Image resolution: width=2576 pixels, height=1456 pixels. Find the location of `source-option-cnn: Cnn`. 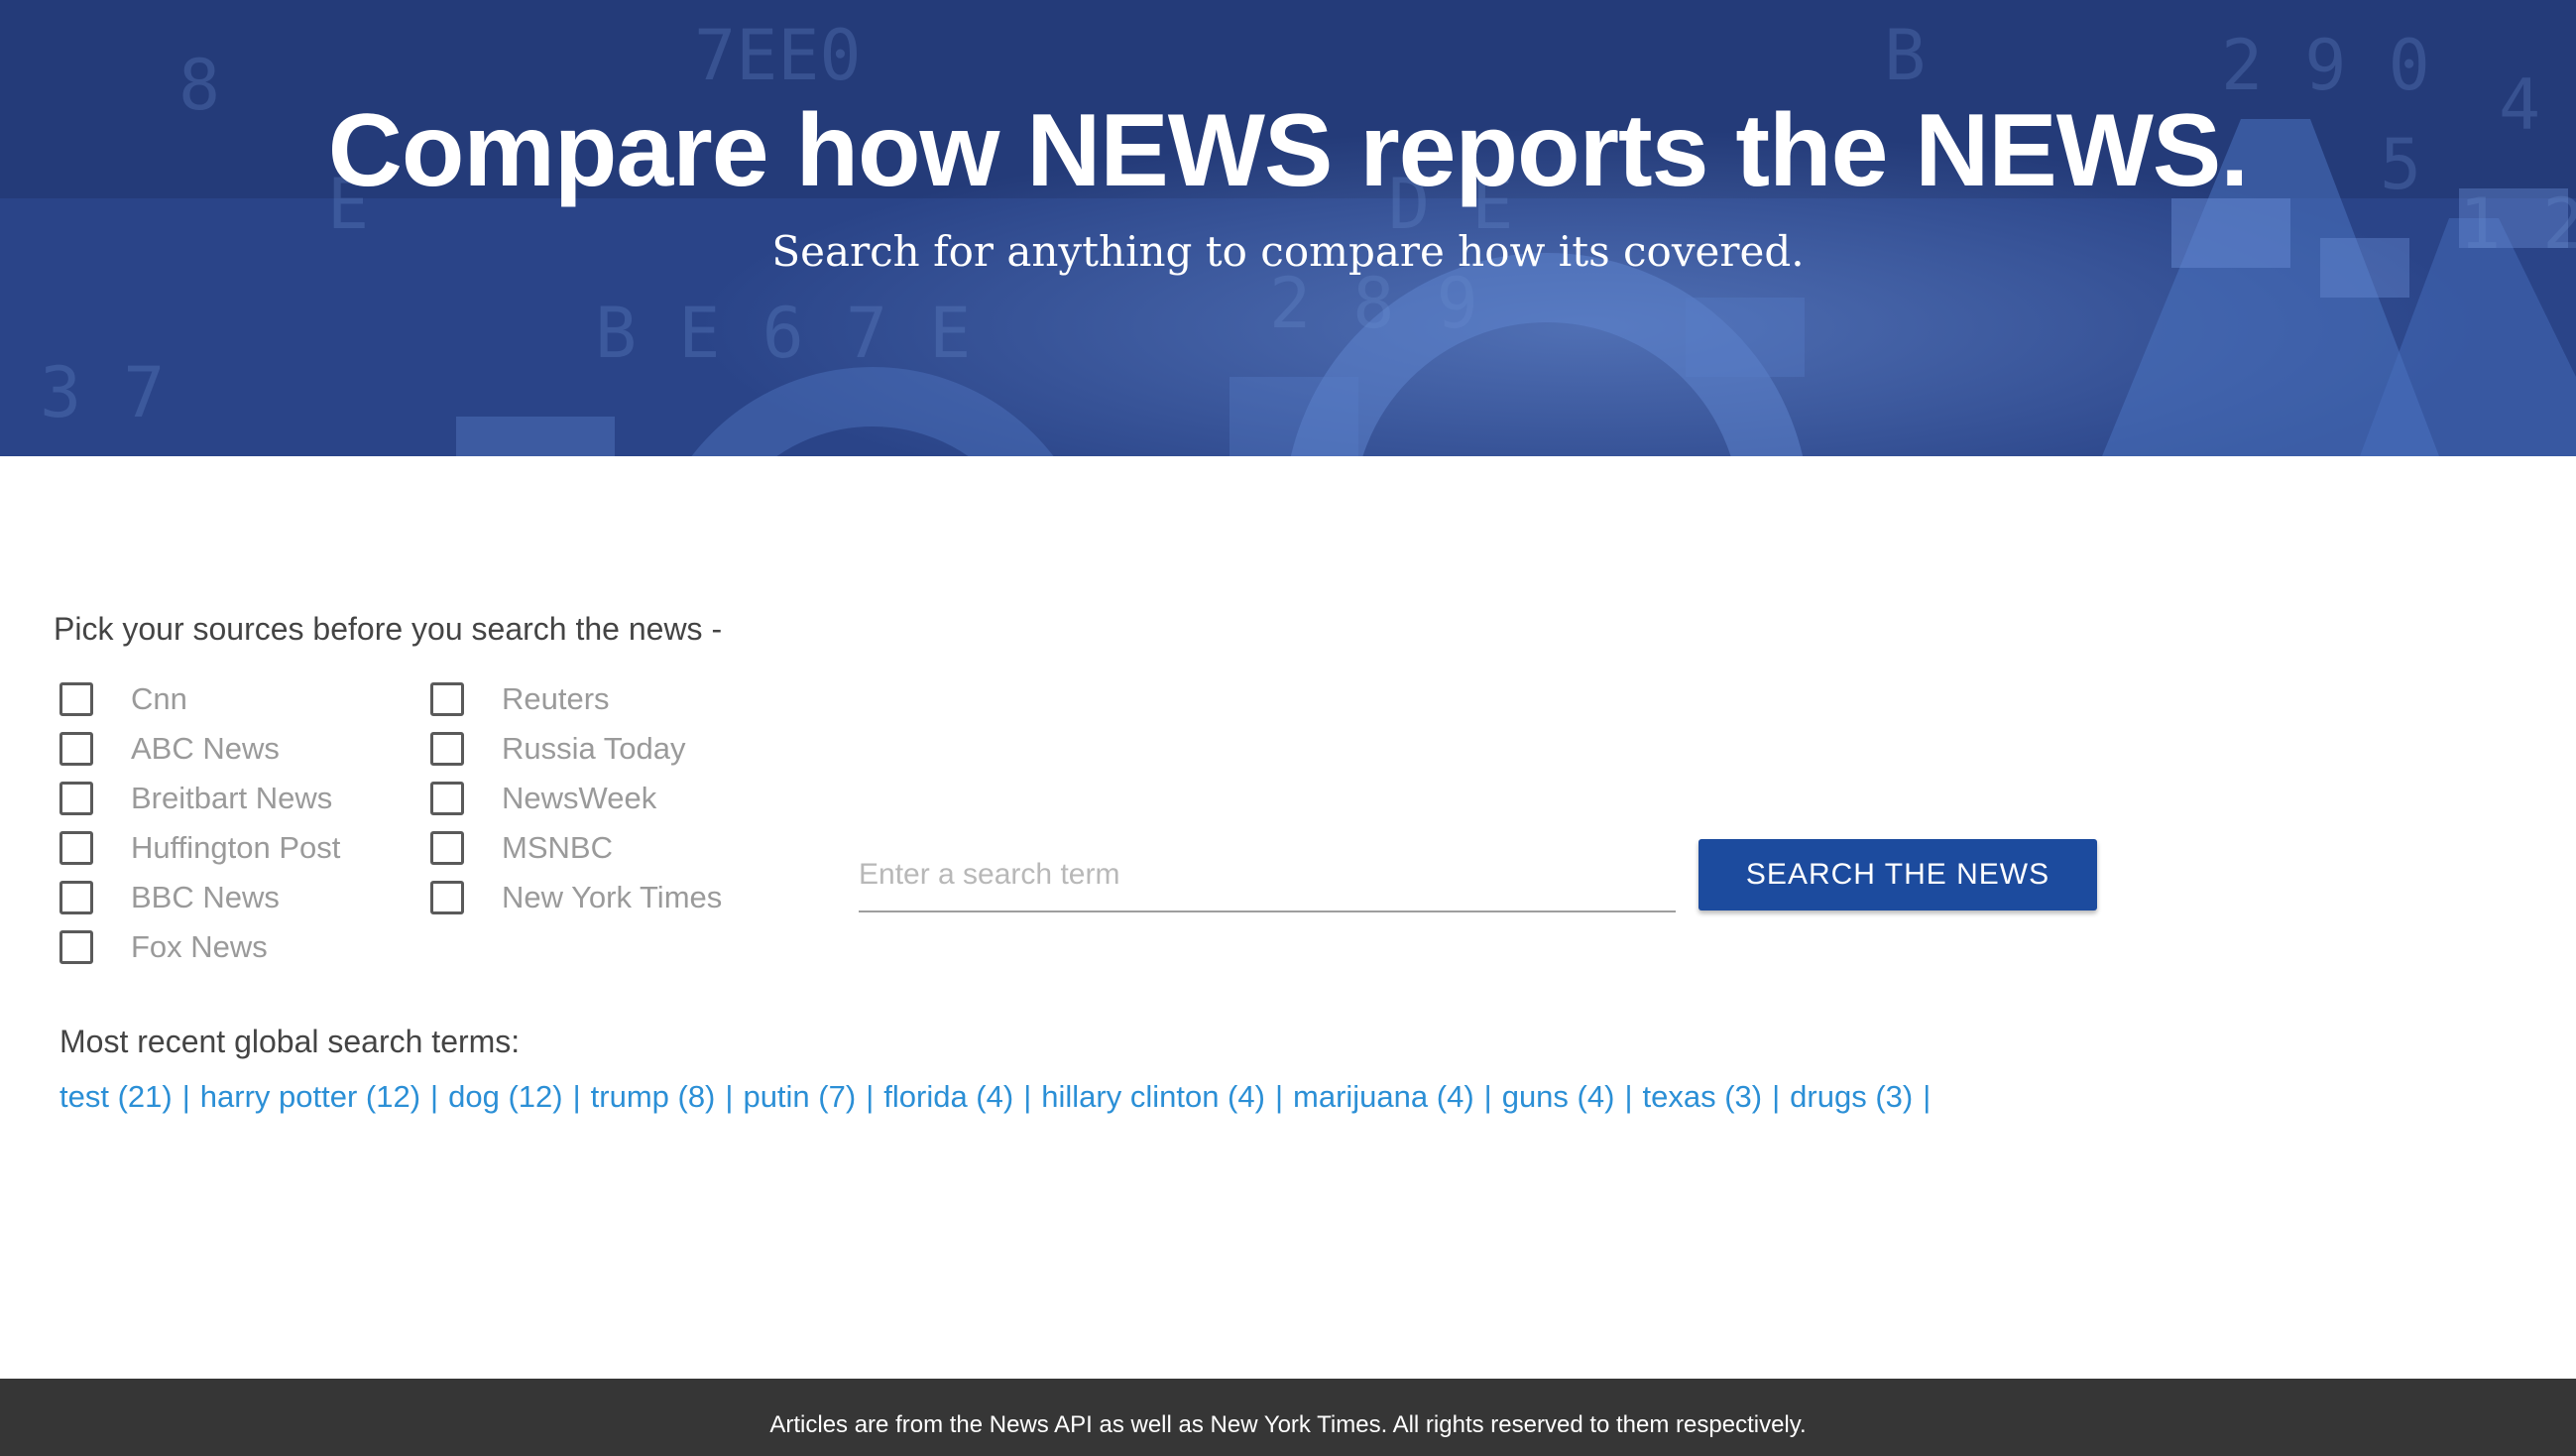

source-option-cnn: Cnn is located at coordinates (199, 699).